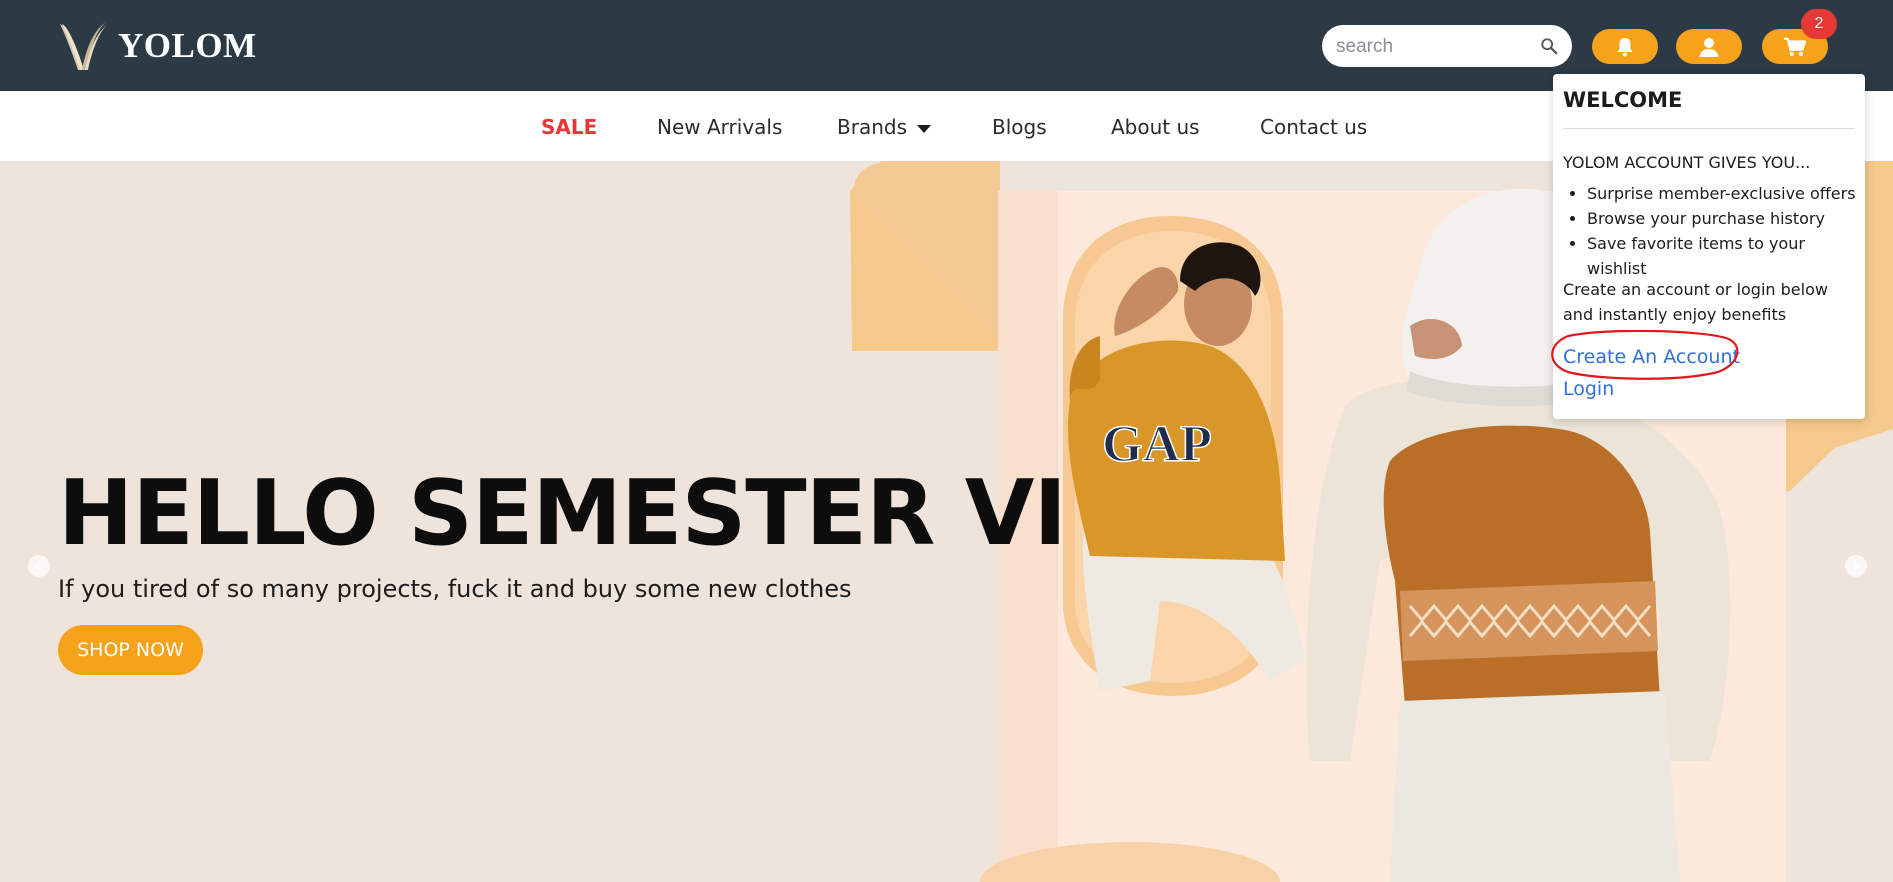 The image size is (1893, 882). What do you see at coordinates (1157, 444) in the screenshot?
I see `hoodie-logo: GAP` at bounding box center [1157, 444].